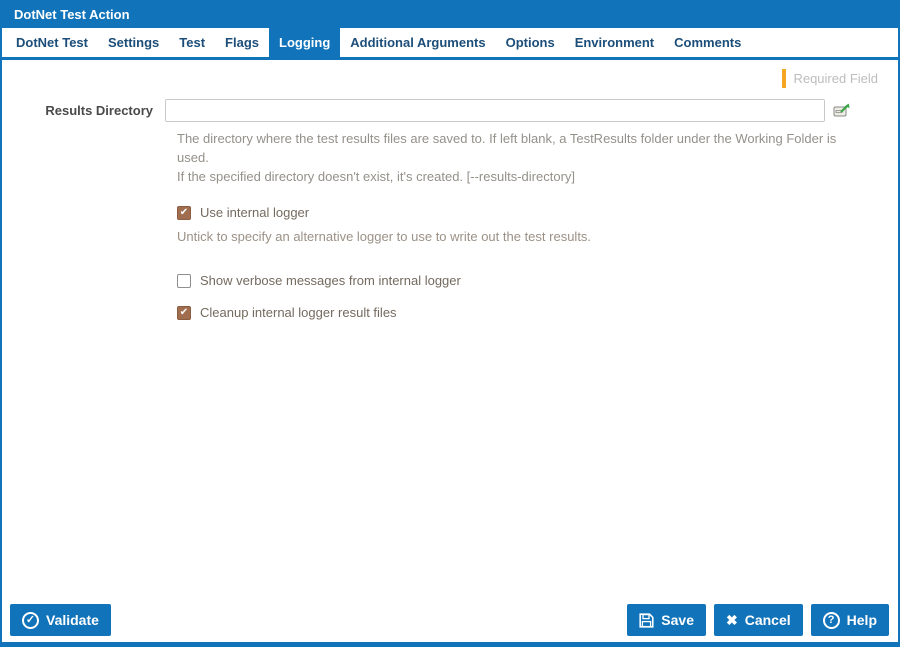 This screenshot has height=647, width=900. Describe the element at coordinates (184, 280) in the screenshot. I see `show-verbose-messages-checkbox: ✔` at that location.